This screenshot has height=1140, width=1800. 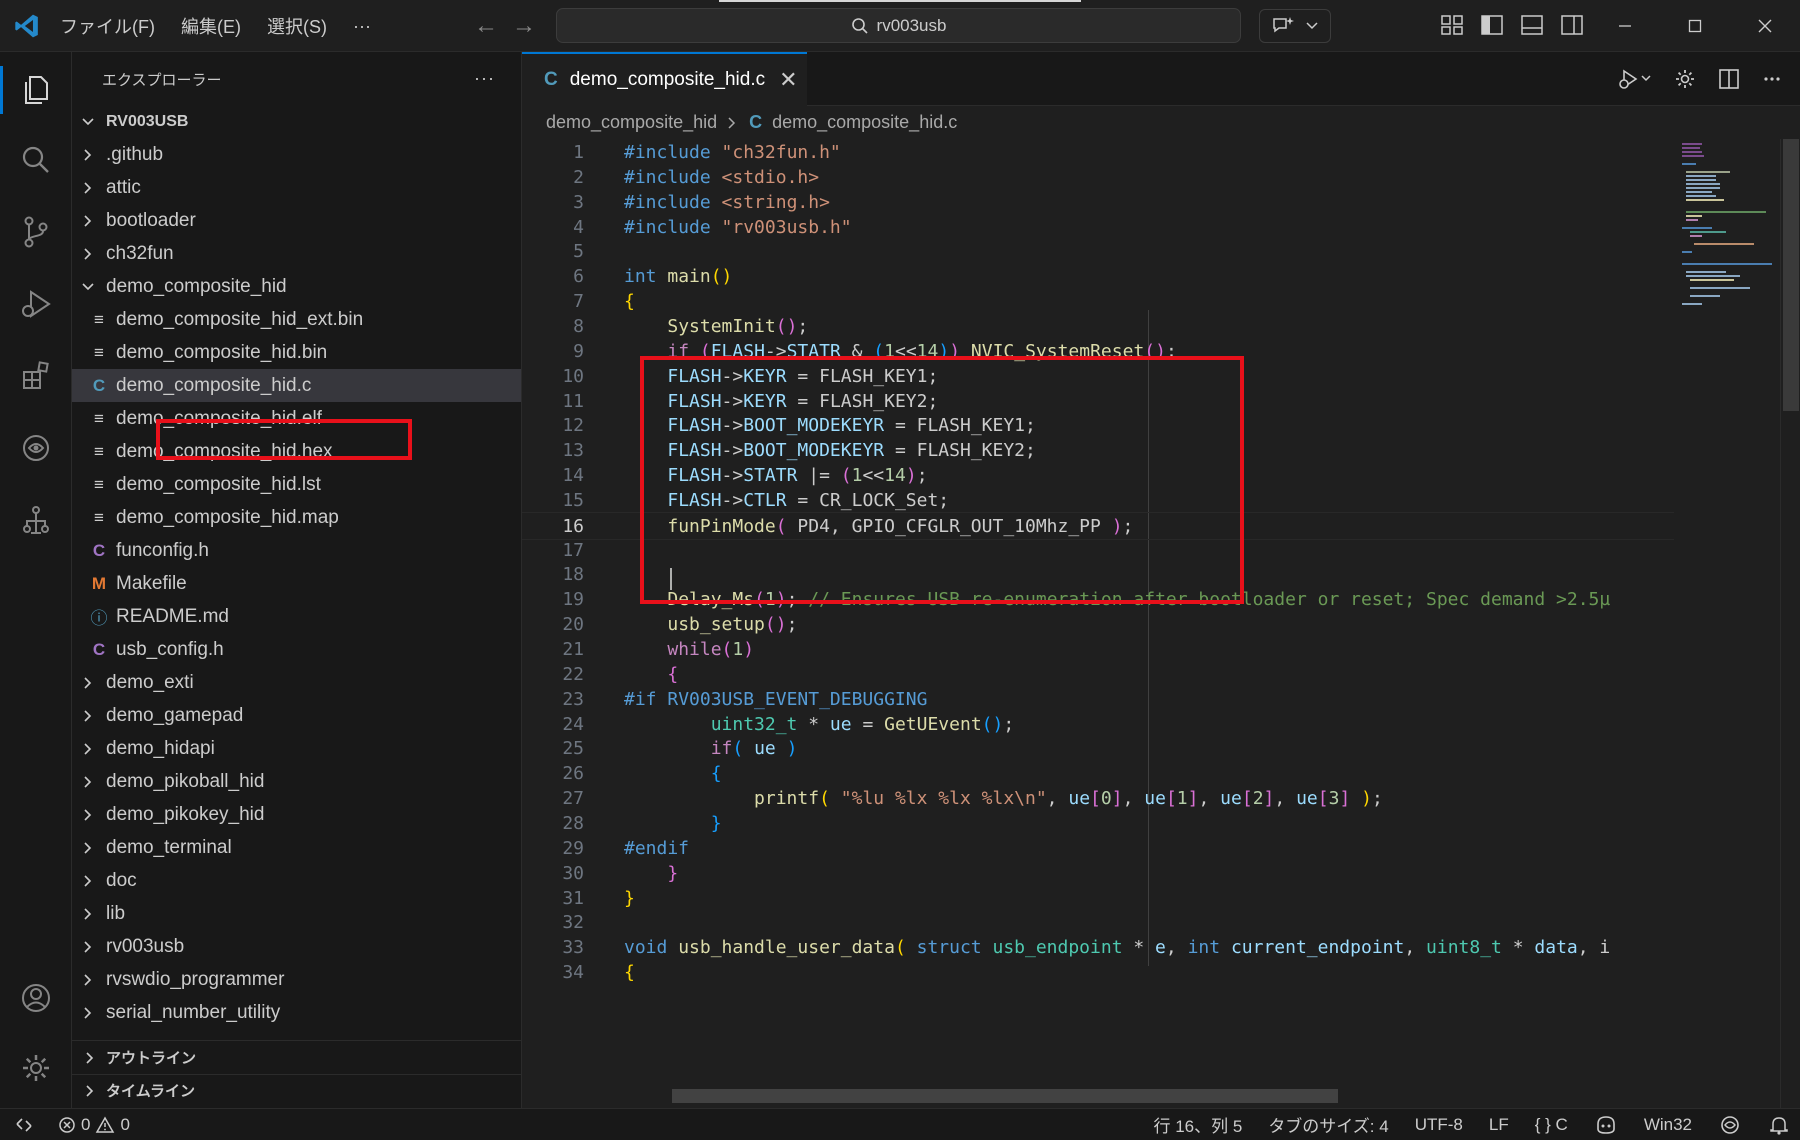 I want to click on platform: Win32, so click(x=1668, y=1125).